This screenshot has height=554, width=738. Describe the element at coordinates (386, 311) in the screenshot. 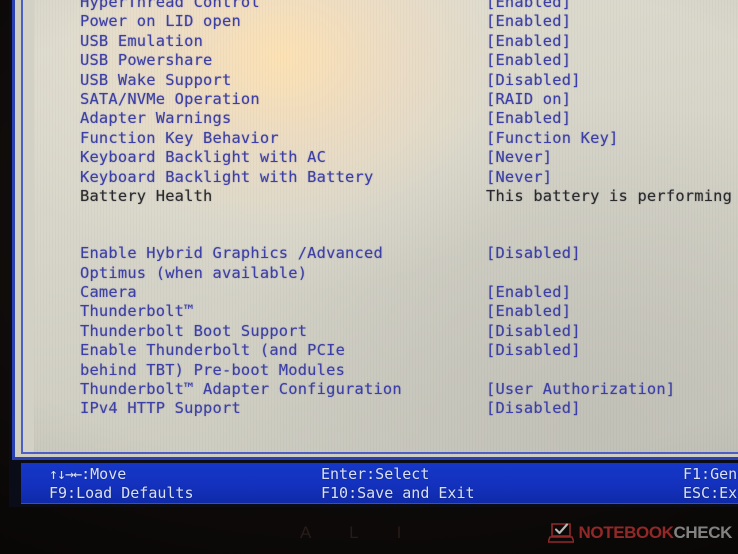

I see `settings-row: Thunderbolt™ [Enabled]` at that location.